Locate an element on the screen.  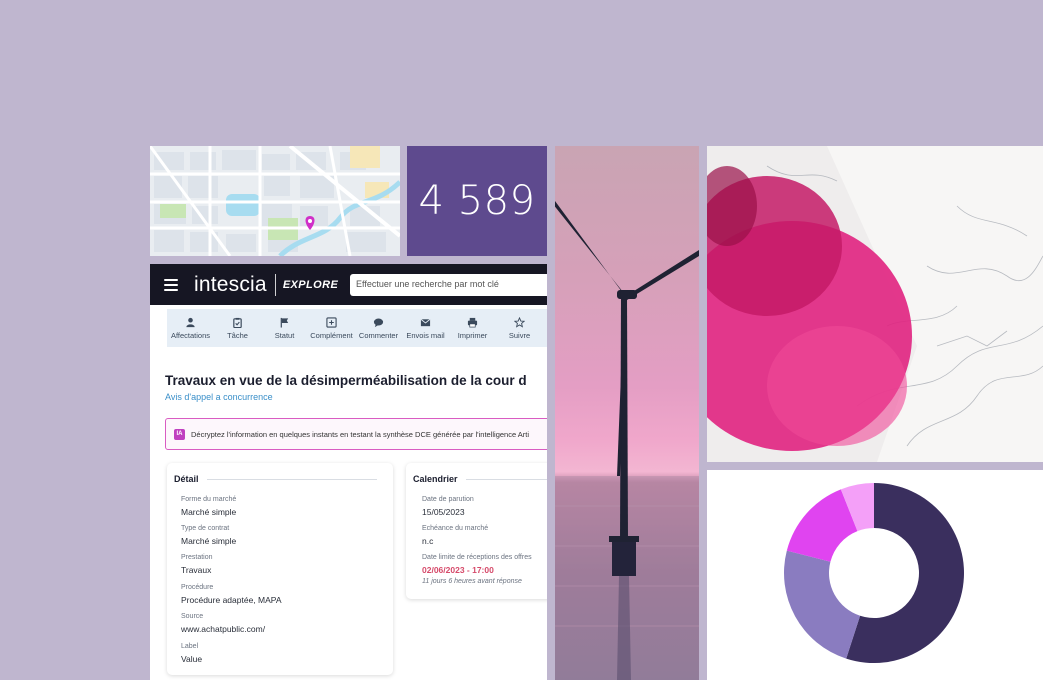
toolbar-affectations-button: Affectations is located at coordinates (190, 328).